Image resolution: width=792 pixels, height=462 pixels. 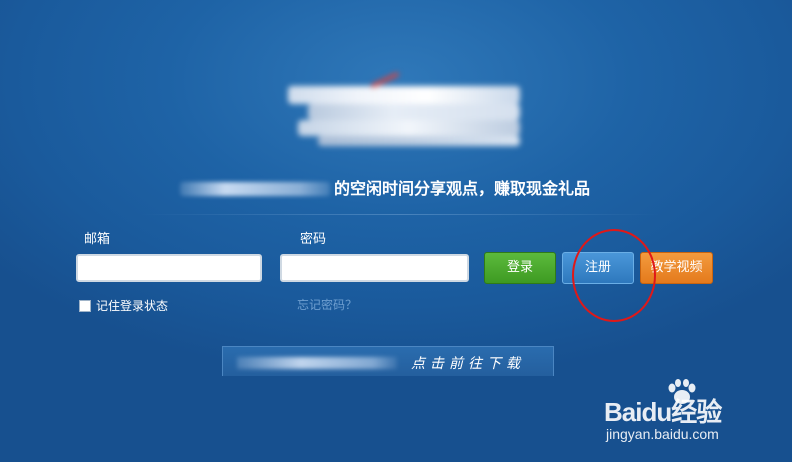 I want to click on tagline-row: 的空闲时间分享观点，赚取现金礼品, so click(x=400, y=189).